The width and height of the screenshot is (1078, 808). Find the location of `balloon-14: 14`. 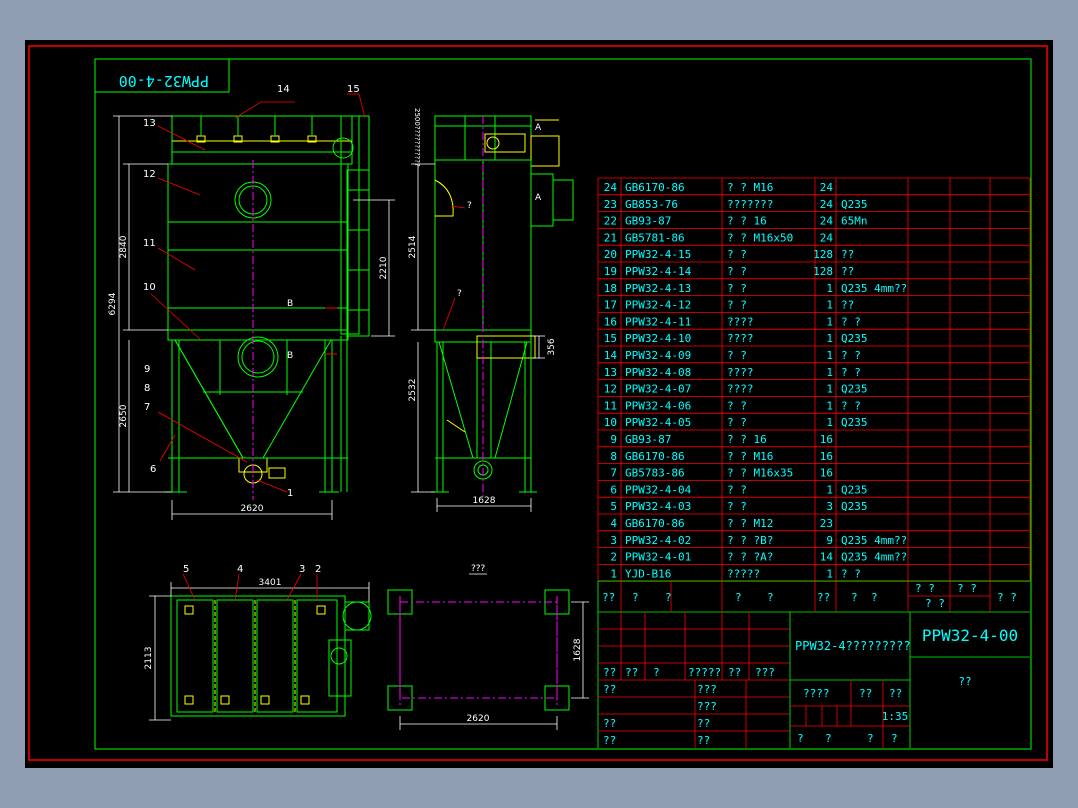

balloon-14: 14 is located at coordinates (283, 89).